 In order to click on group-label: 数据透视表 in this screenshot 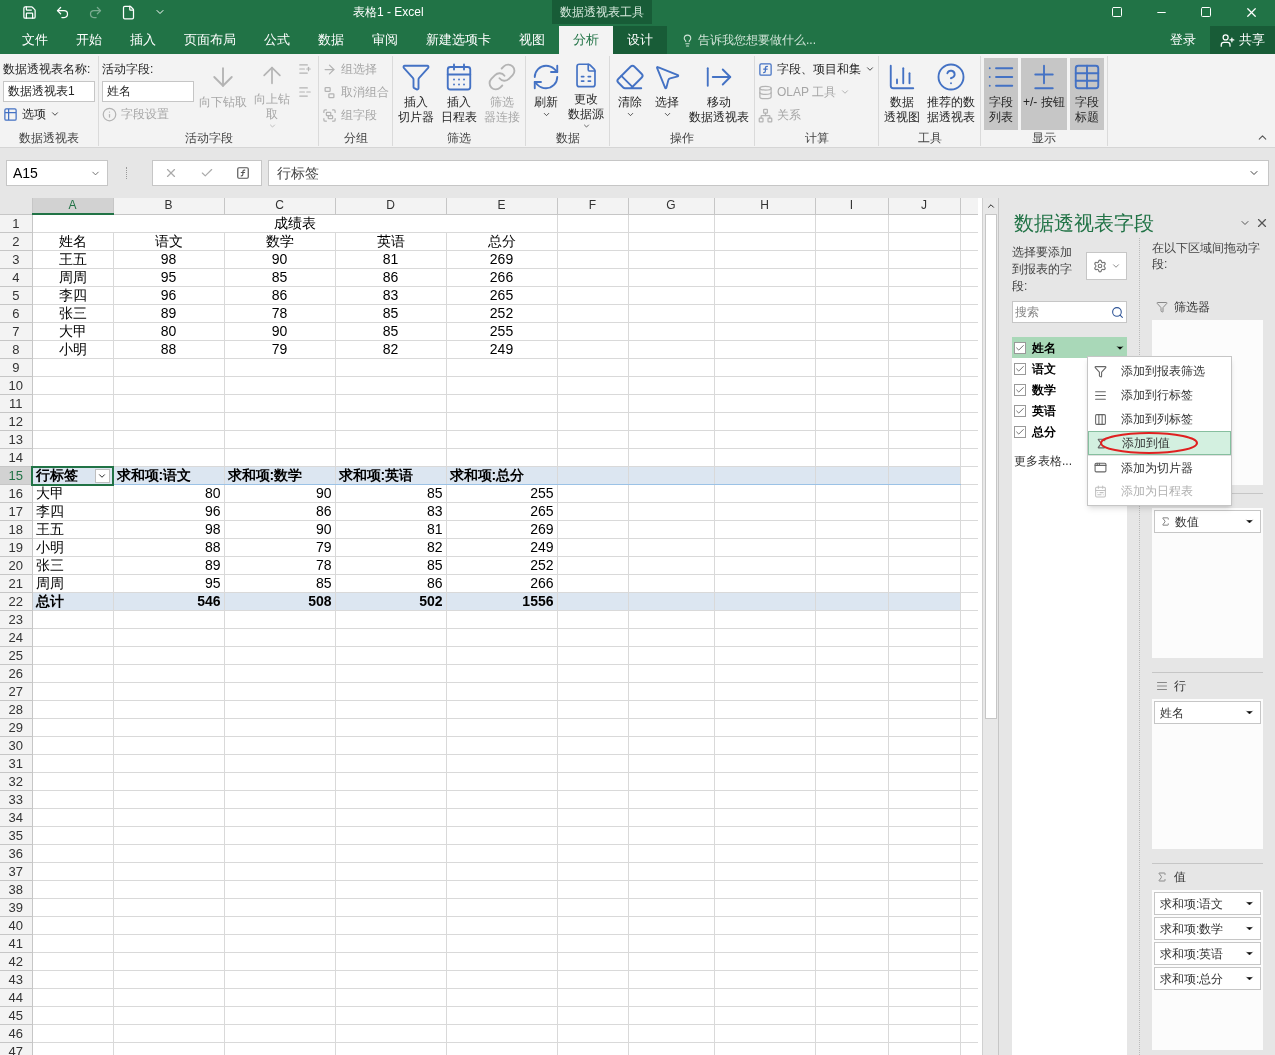, I will do `click(49, 138)`.